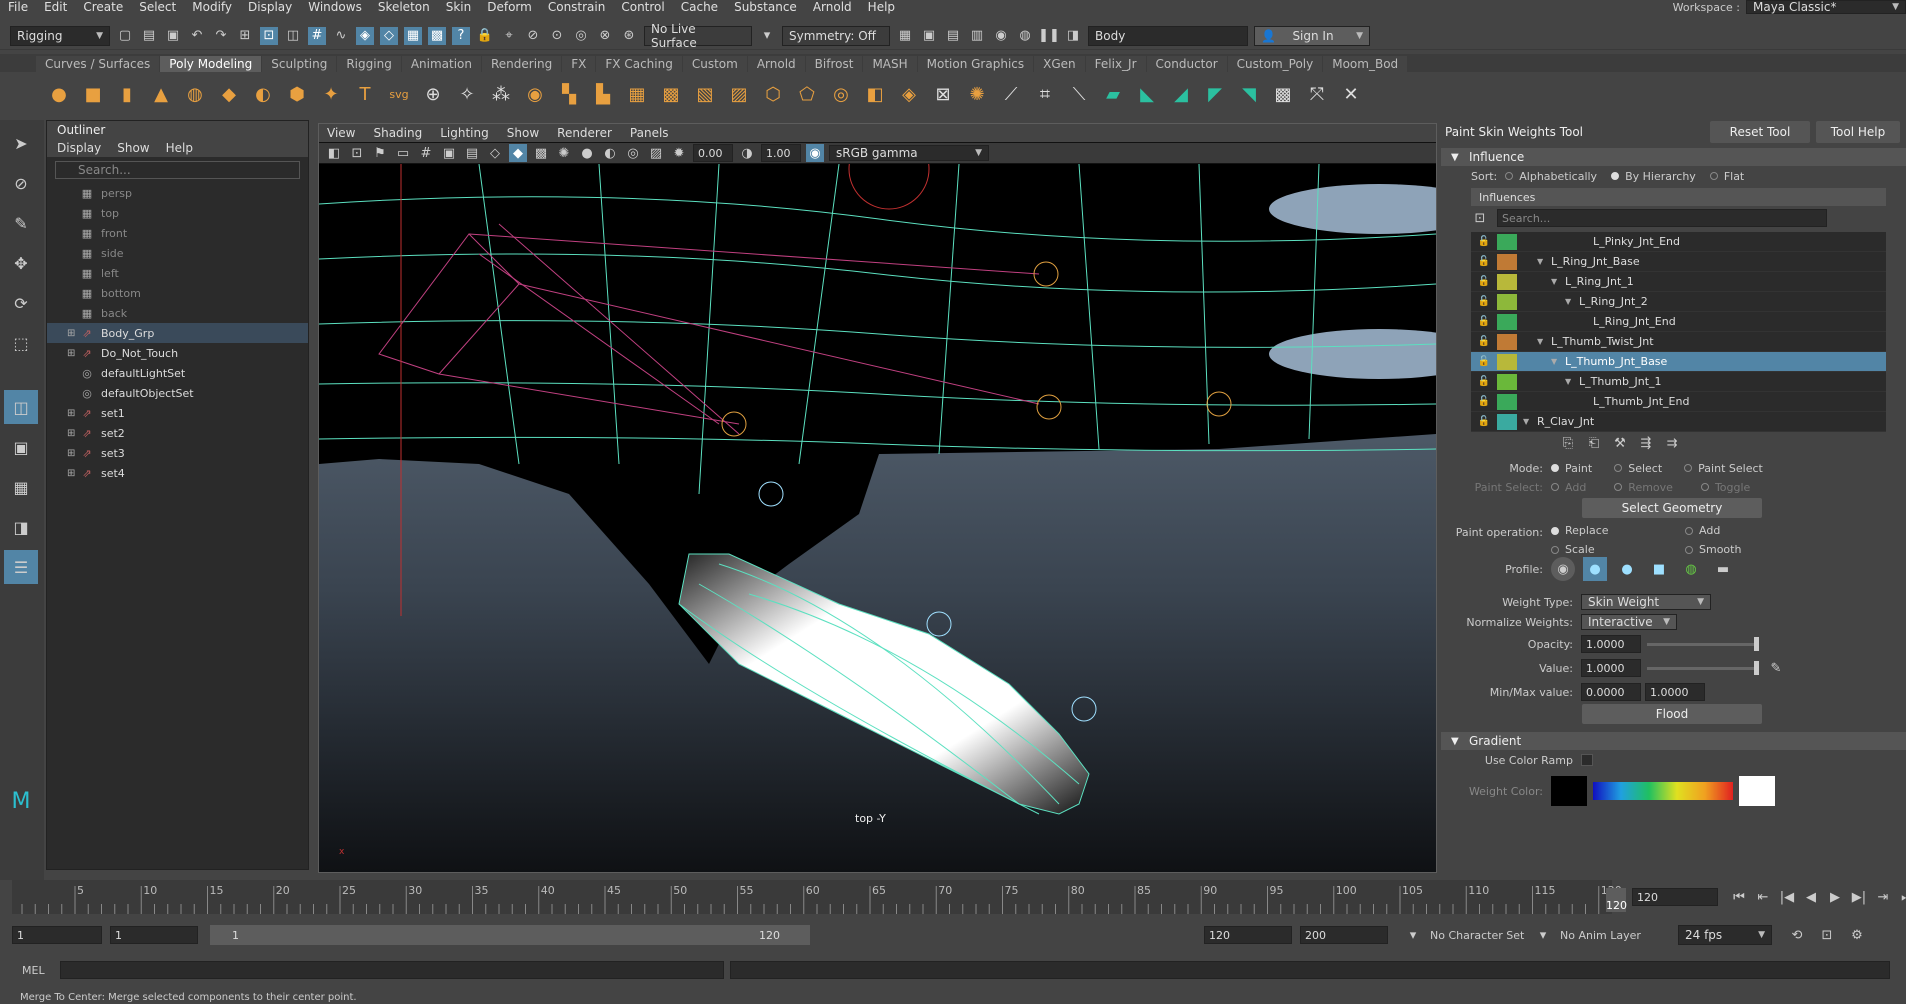 Image resolution: width=1906 pixels, height=1004 pixels. What do you see at coordinates (1365, 64) in the screenshot?
I see `shelf-tab-moom-bod: Moom_Bod` at bounding box center [1365, 64].